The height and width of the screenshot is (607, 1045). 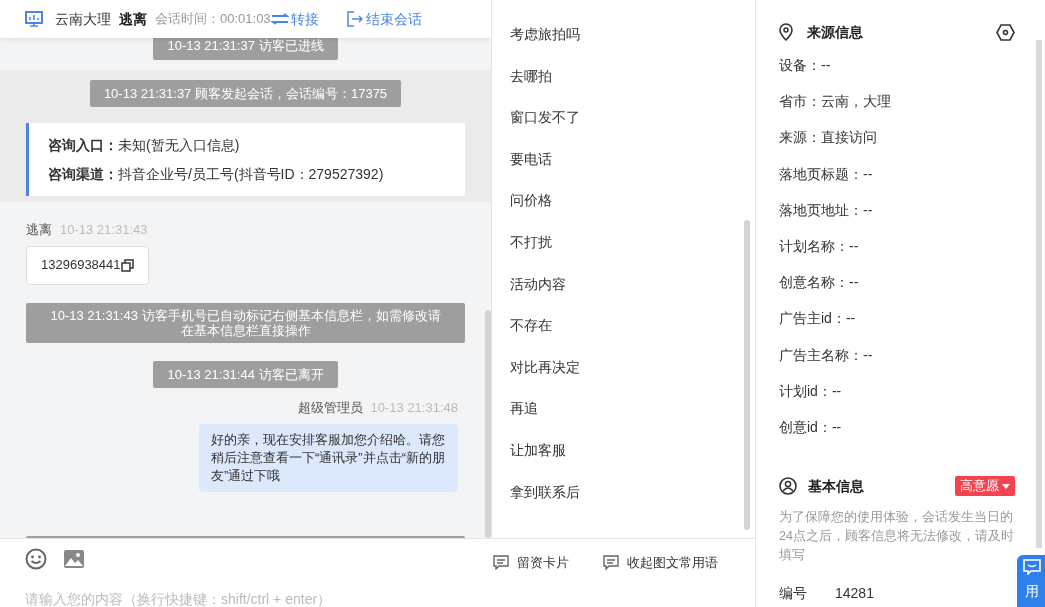 What do you see at coordinates (897, 537) in the screenshot?
I see `notice-text: 为了保障您的使用体验，会话发生当日的24点之后，顾客信息将无法修改，请及时填写` at bounding box center [897, 537].